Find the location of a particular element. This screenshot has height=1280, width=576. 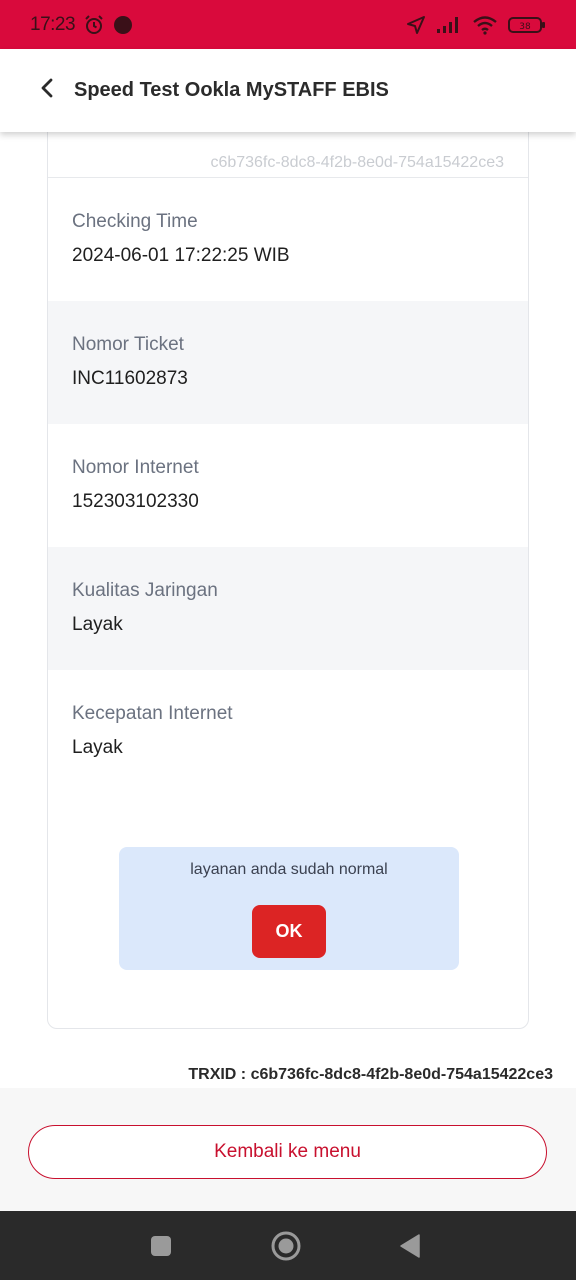

battery-icon: 38 is located at coordinates (527, 25).